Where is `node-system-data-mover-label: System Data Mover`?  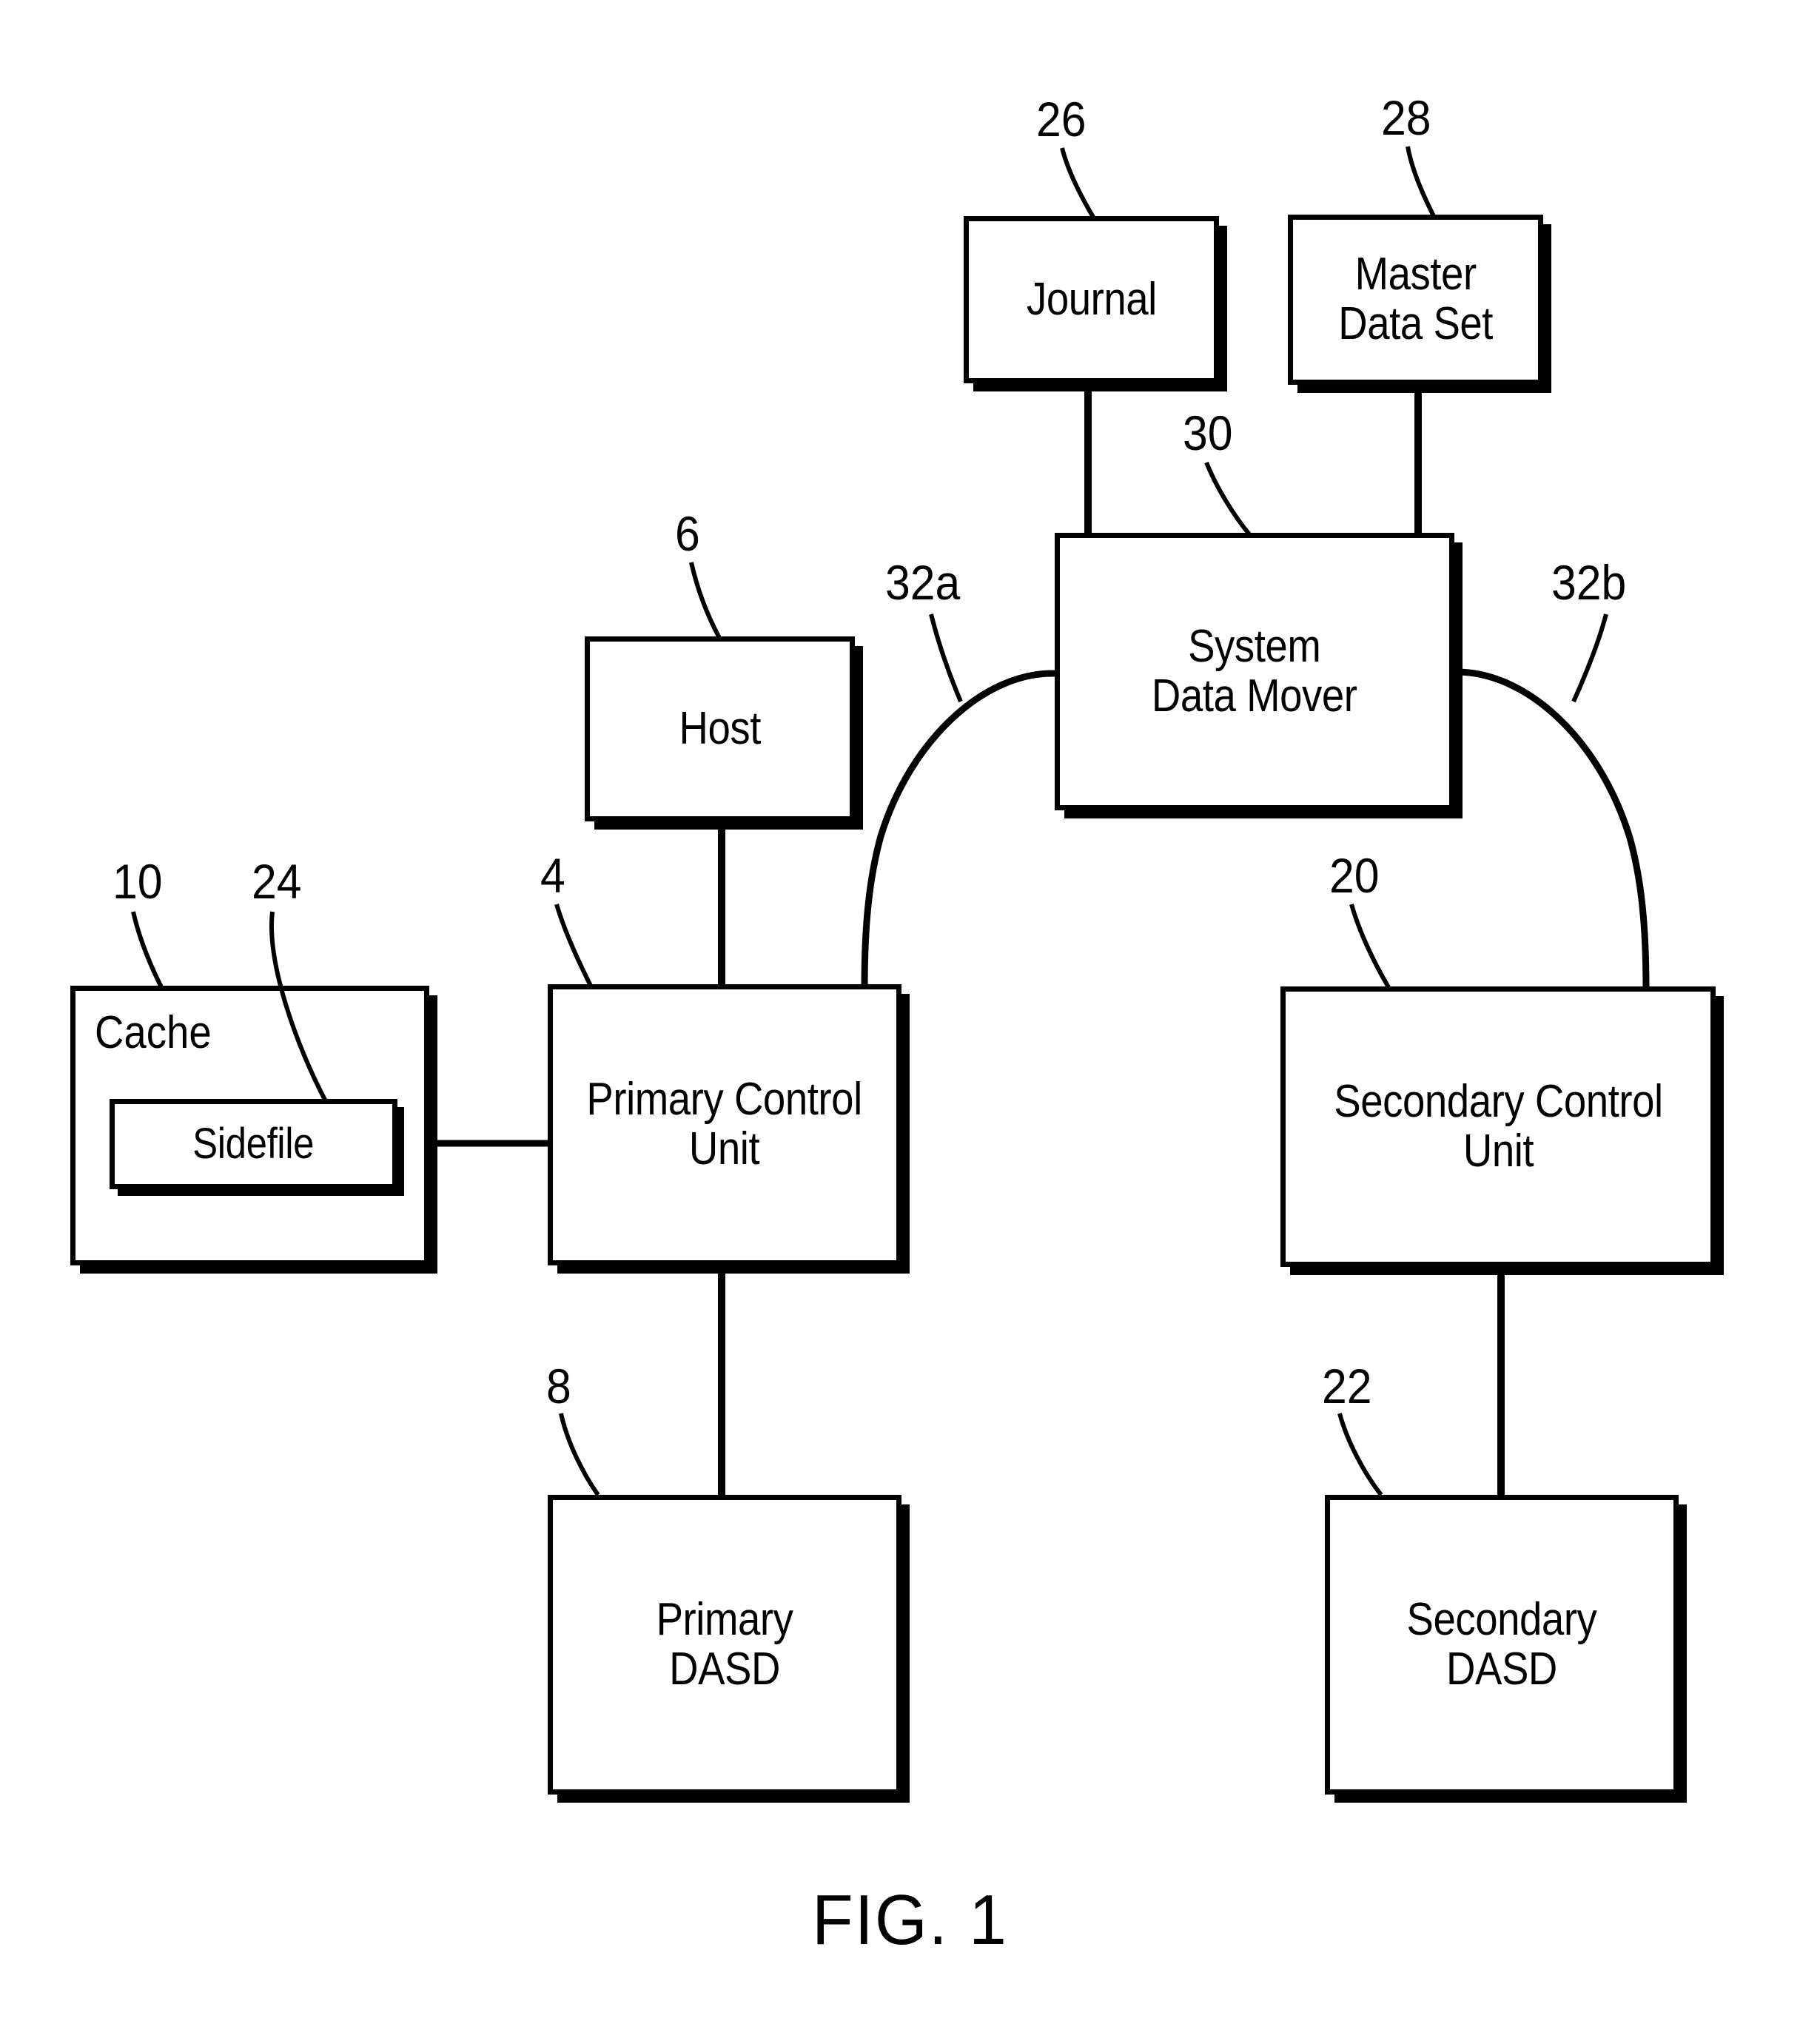
node-system-data-mover-label: System Data Mover is located at coordinates (1254, 671).